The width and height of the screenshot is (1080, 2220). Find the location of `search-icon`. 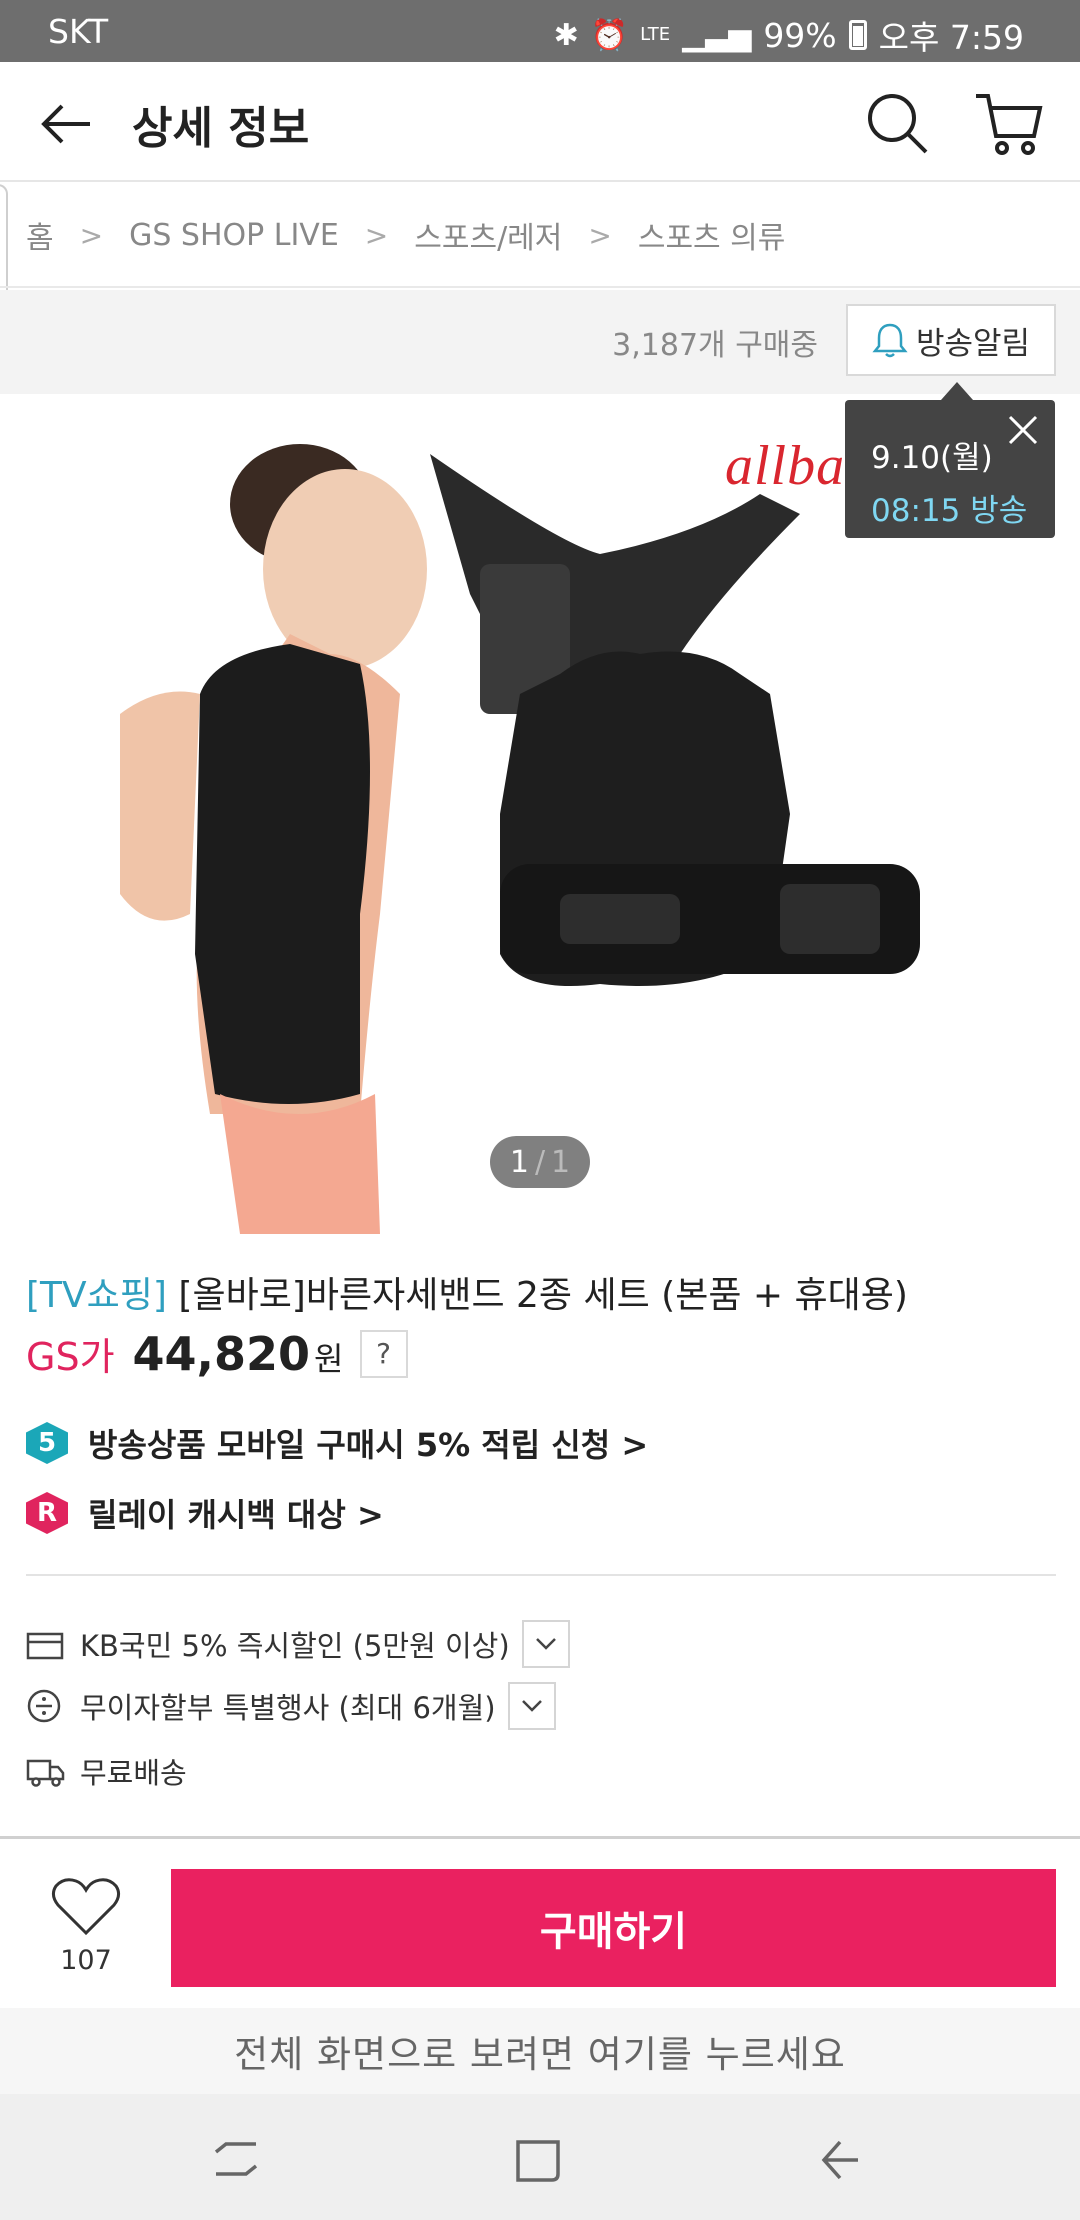

search-icon is located at coordinates (897, 123).